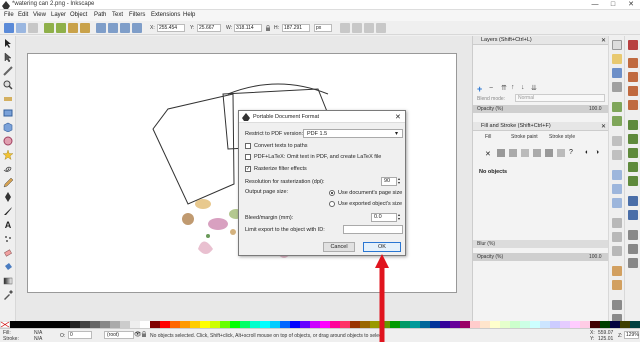  Describe the element at coordinates (617, 175) in the screenshot. I see `copy-icon` at that location.